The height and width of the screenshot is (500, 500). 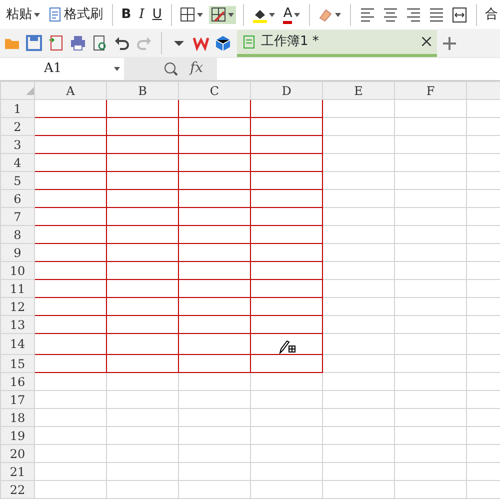 I want to click on row-header: 2, so click(x=17, y=127).